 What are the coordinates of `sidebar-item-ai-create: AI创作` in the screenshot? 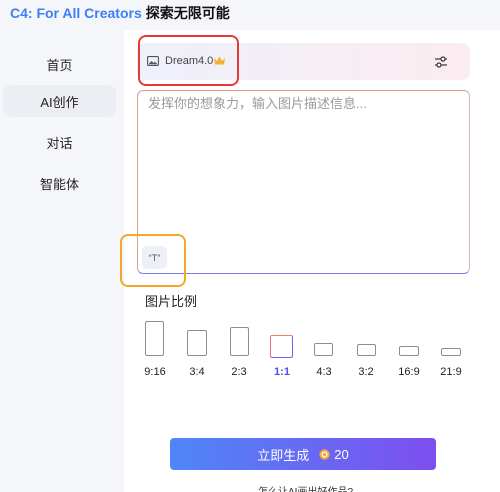 It's located at (59, 101).